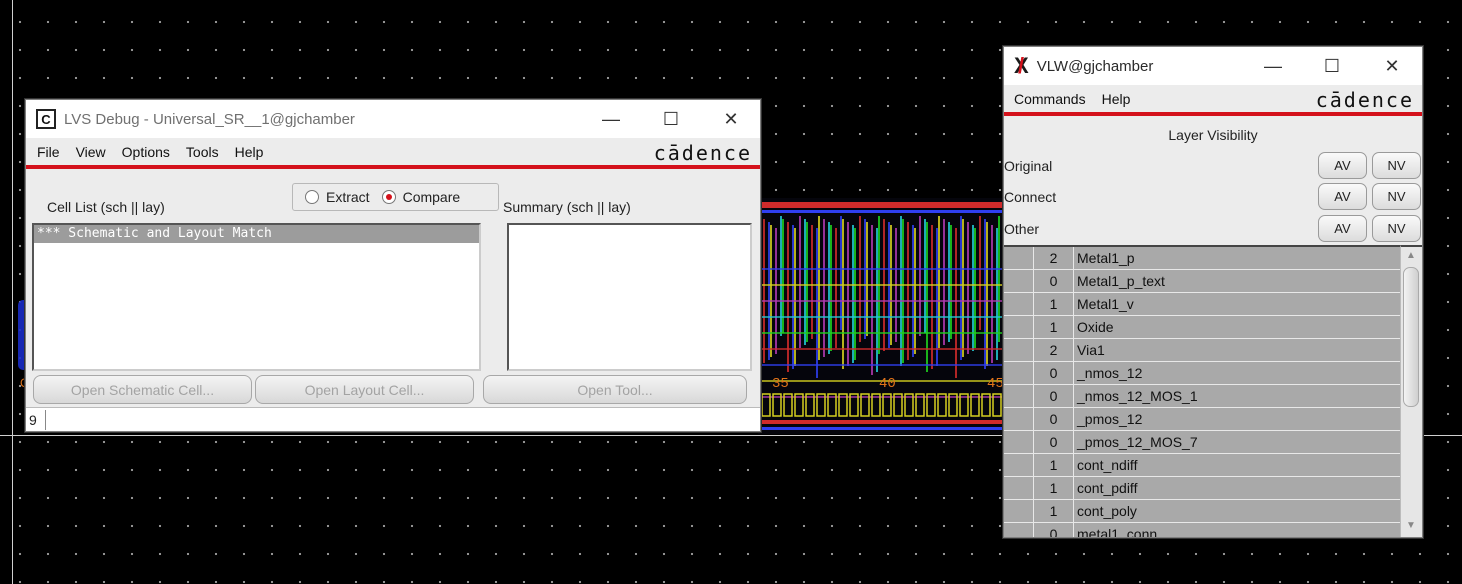  What do you see at coordinates (1202, 304) in the screenshot?
I see `layer-row: 1 Metal1_v` at bounding box center [1202, 304].